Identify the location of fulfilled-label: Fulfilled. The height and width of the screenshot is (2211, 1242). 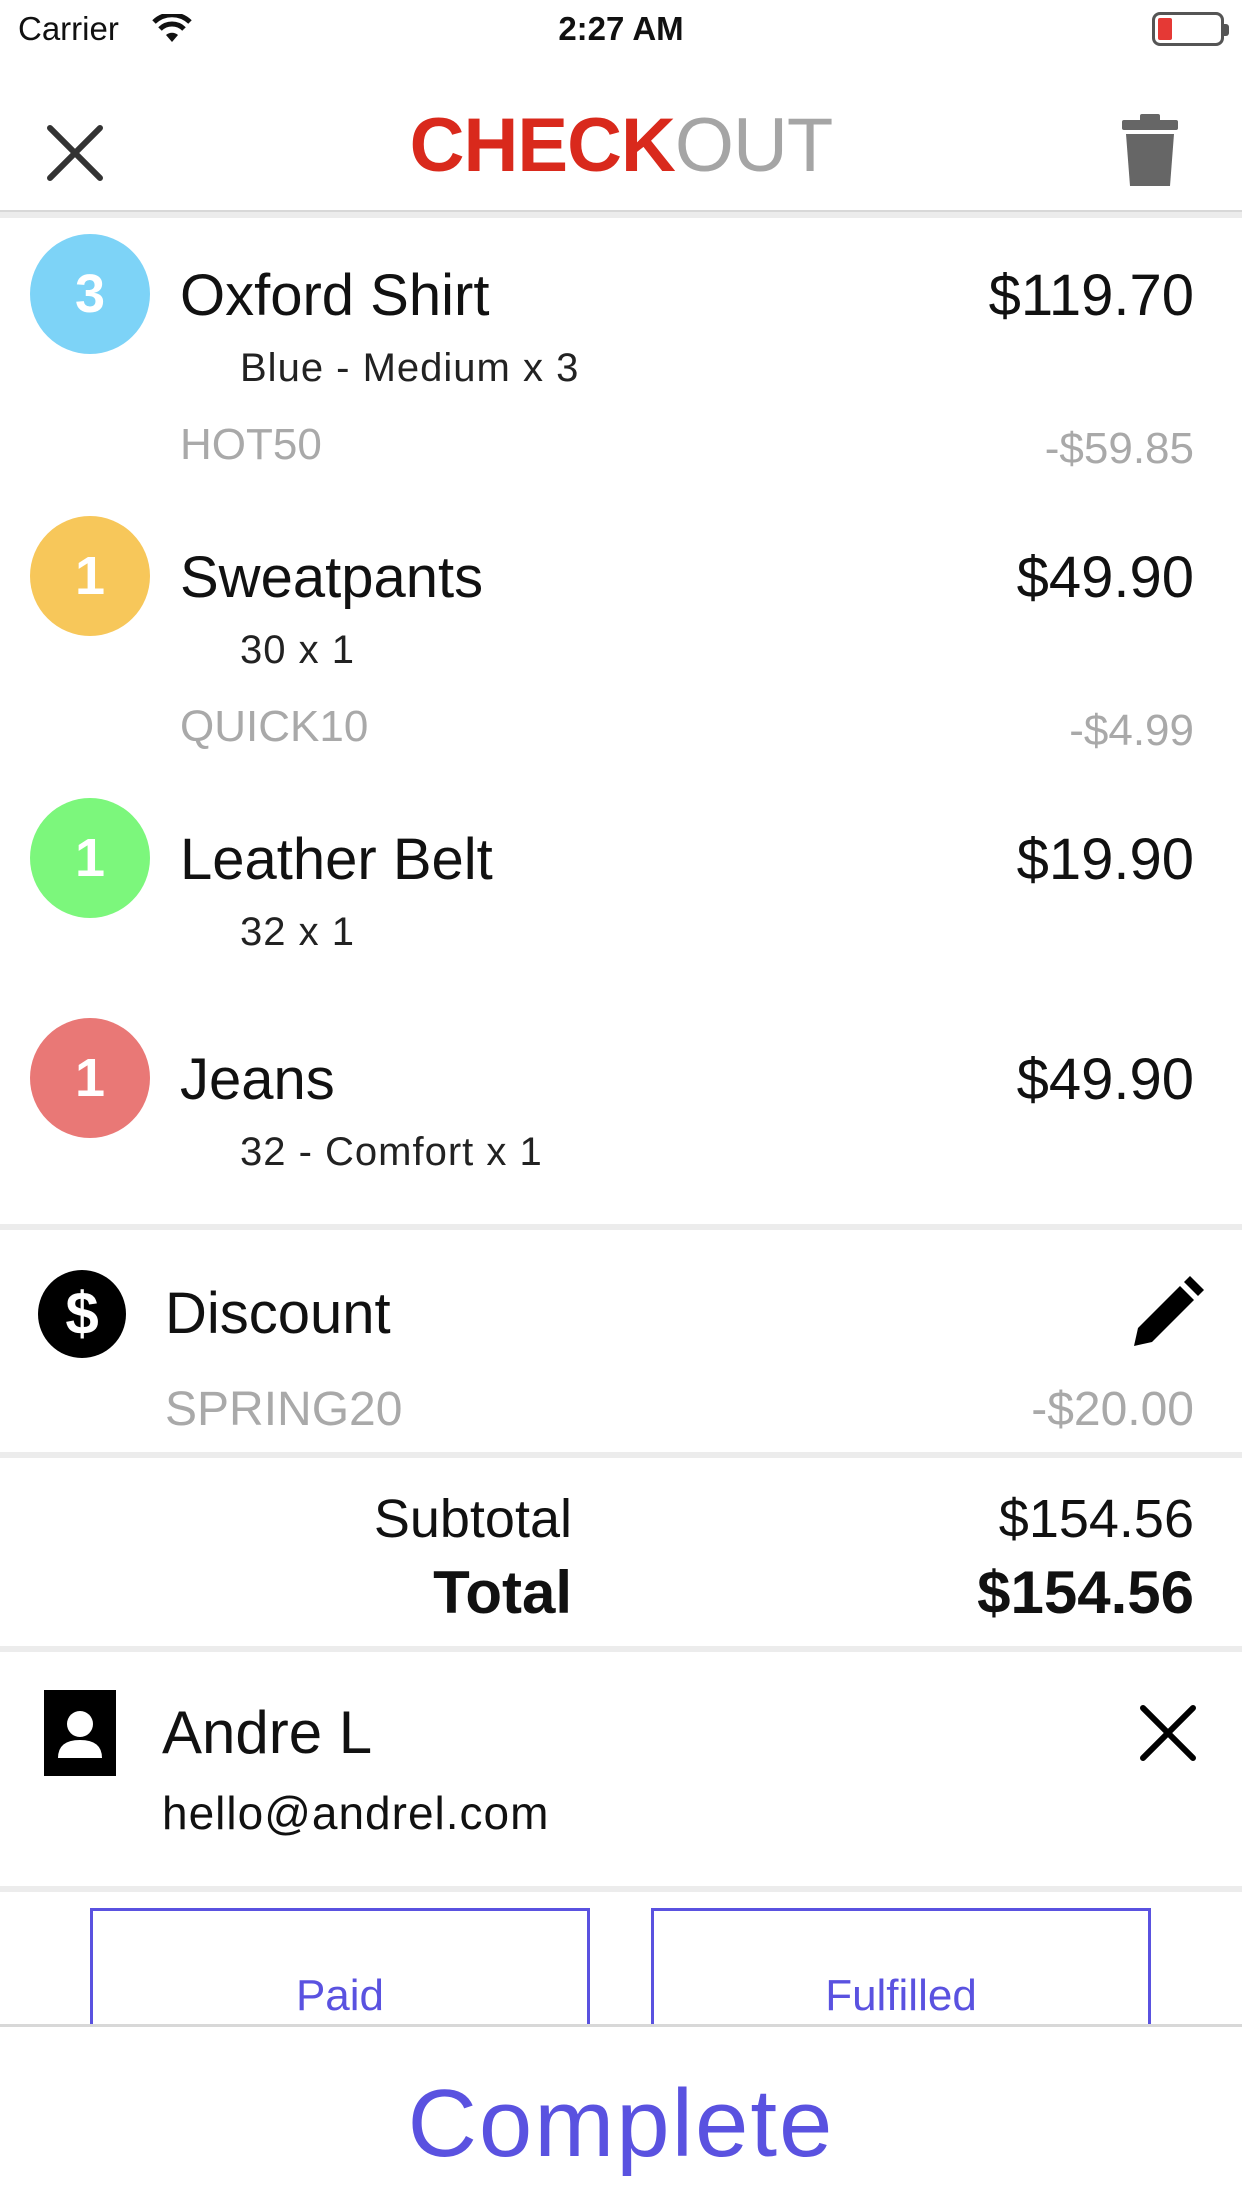
(901, 1995).